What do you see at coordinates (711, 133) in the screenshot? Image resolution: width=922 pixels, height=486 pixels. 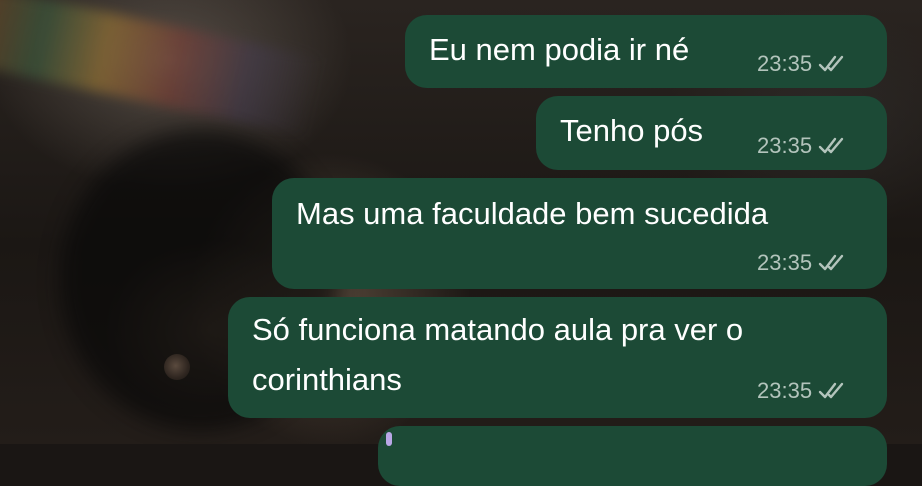 I see `message-bubble: Tenho pós 23:35` at bounding box center [711, 133].